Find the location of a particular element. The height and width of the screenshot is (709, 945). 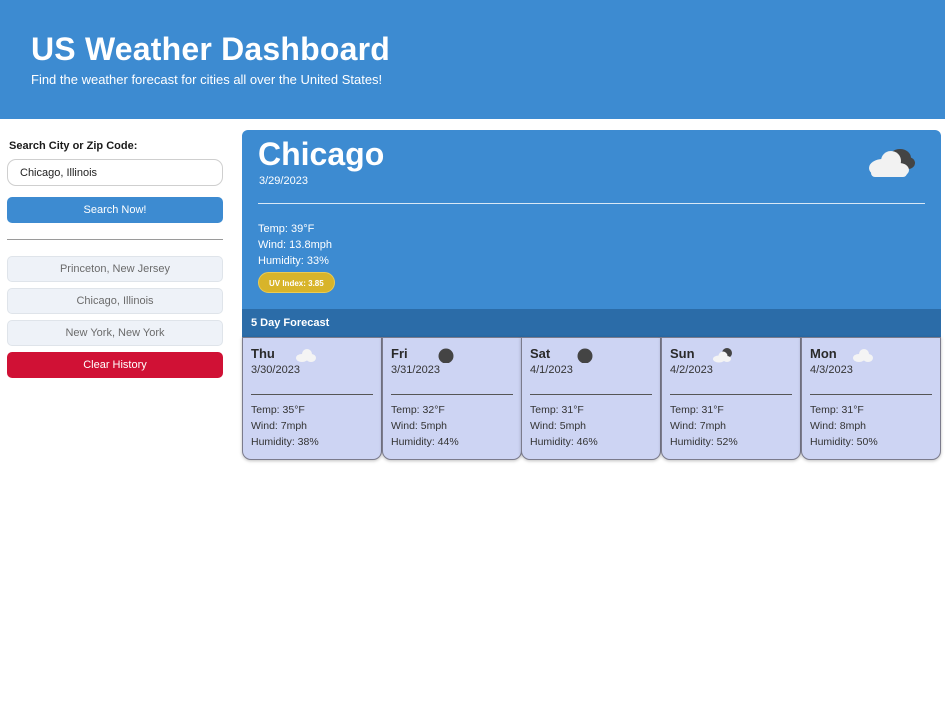

forecast-humidity: Humidity: 38% is located at coordinates (285, 442).